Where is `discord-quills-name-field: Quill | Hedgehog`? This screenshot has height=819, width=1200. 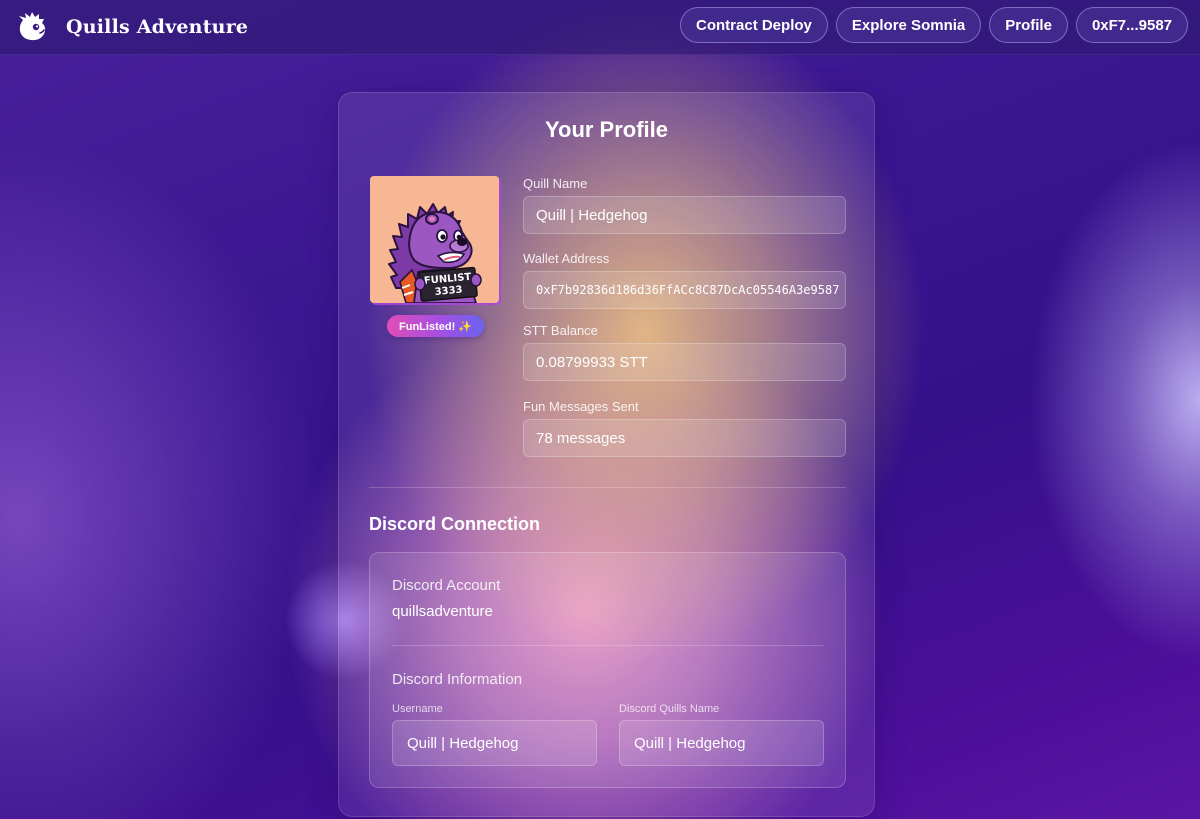
discord-quills-name-field: Quill | Hedgehog is located at coordinates (721, 743).